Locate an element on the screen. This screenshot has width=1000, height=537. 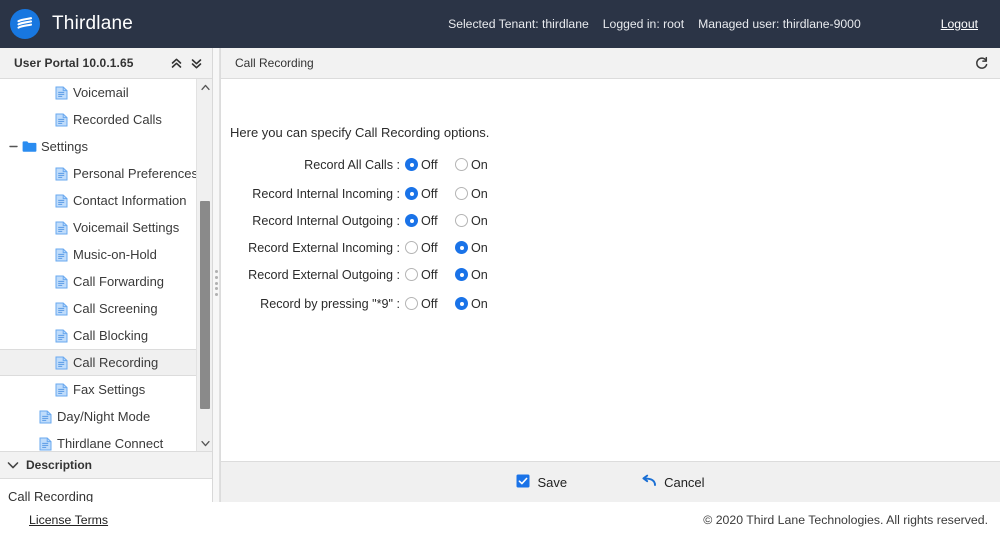
sidebar-item-label: Contact Information is located at coordinates (130, 200).